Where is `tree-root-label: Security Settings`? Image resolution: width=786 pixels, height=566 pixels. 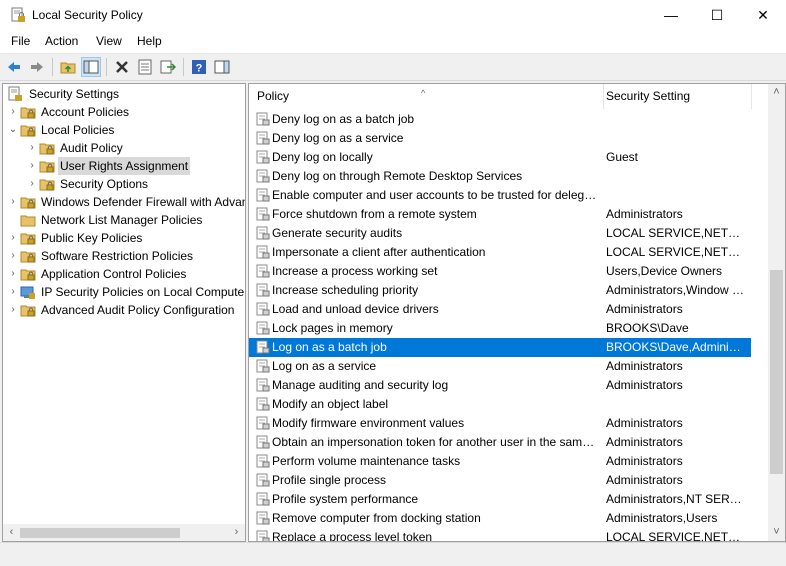 tree-root-label: Security Settings is located at coordinates (74, 94).